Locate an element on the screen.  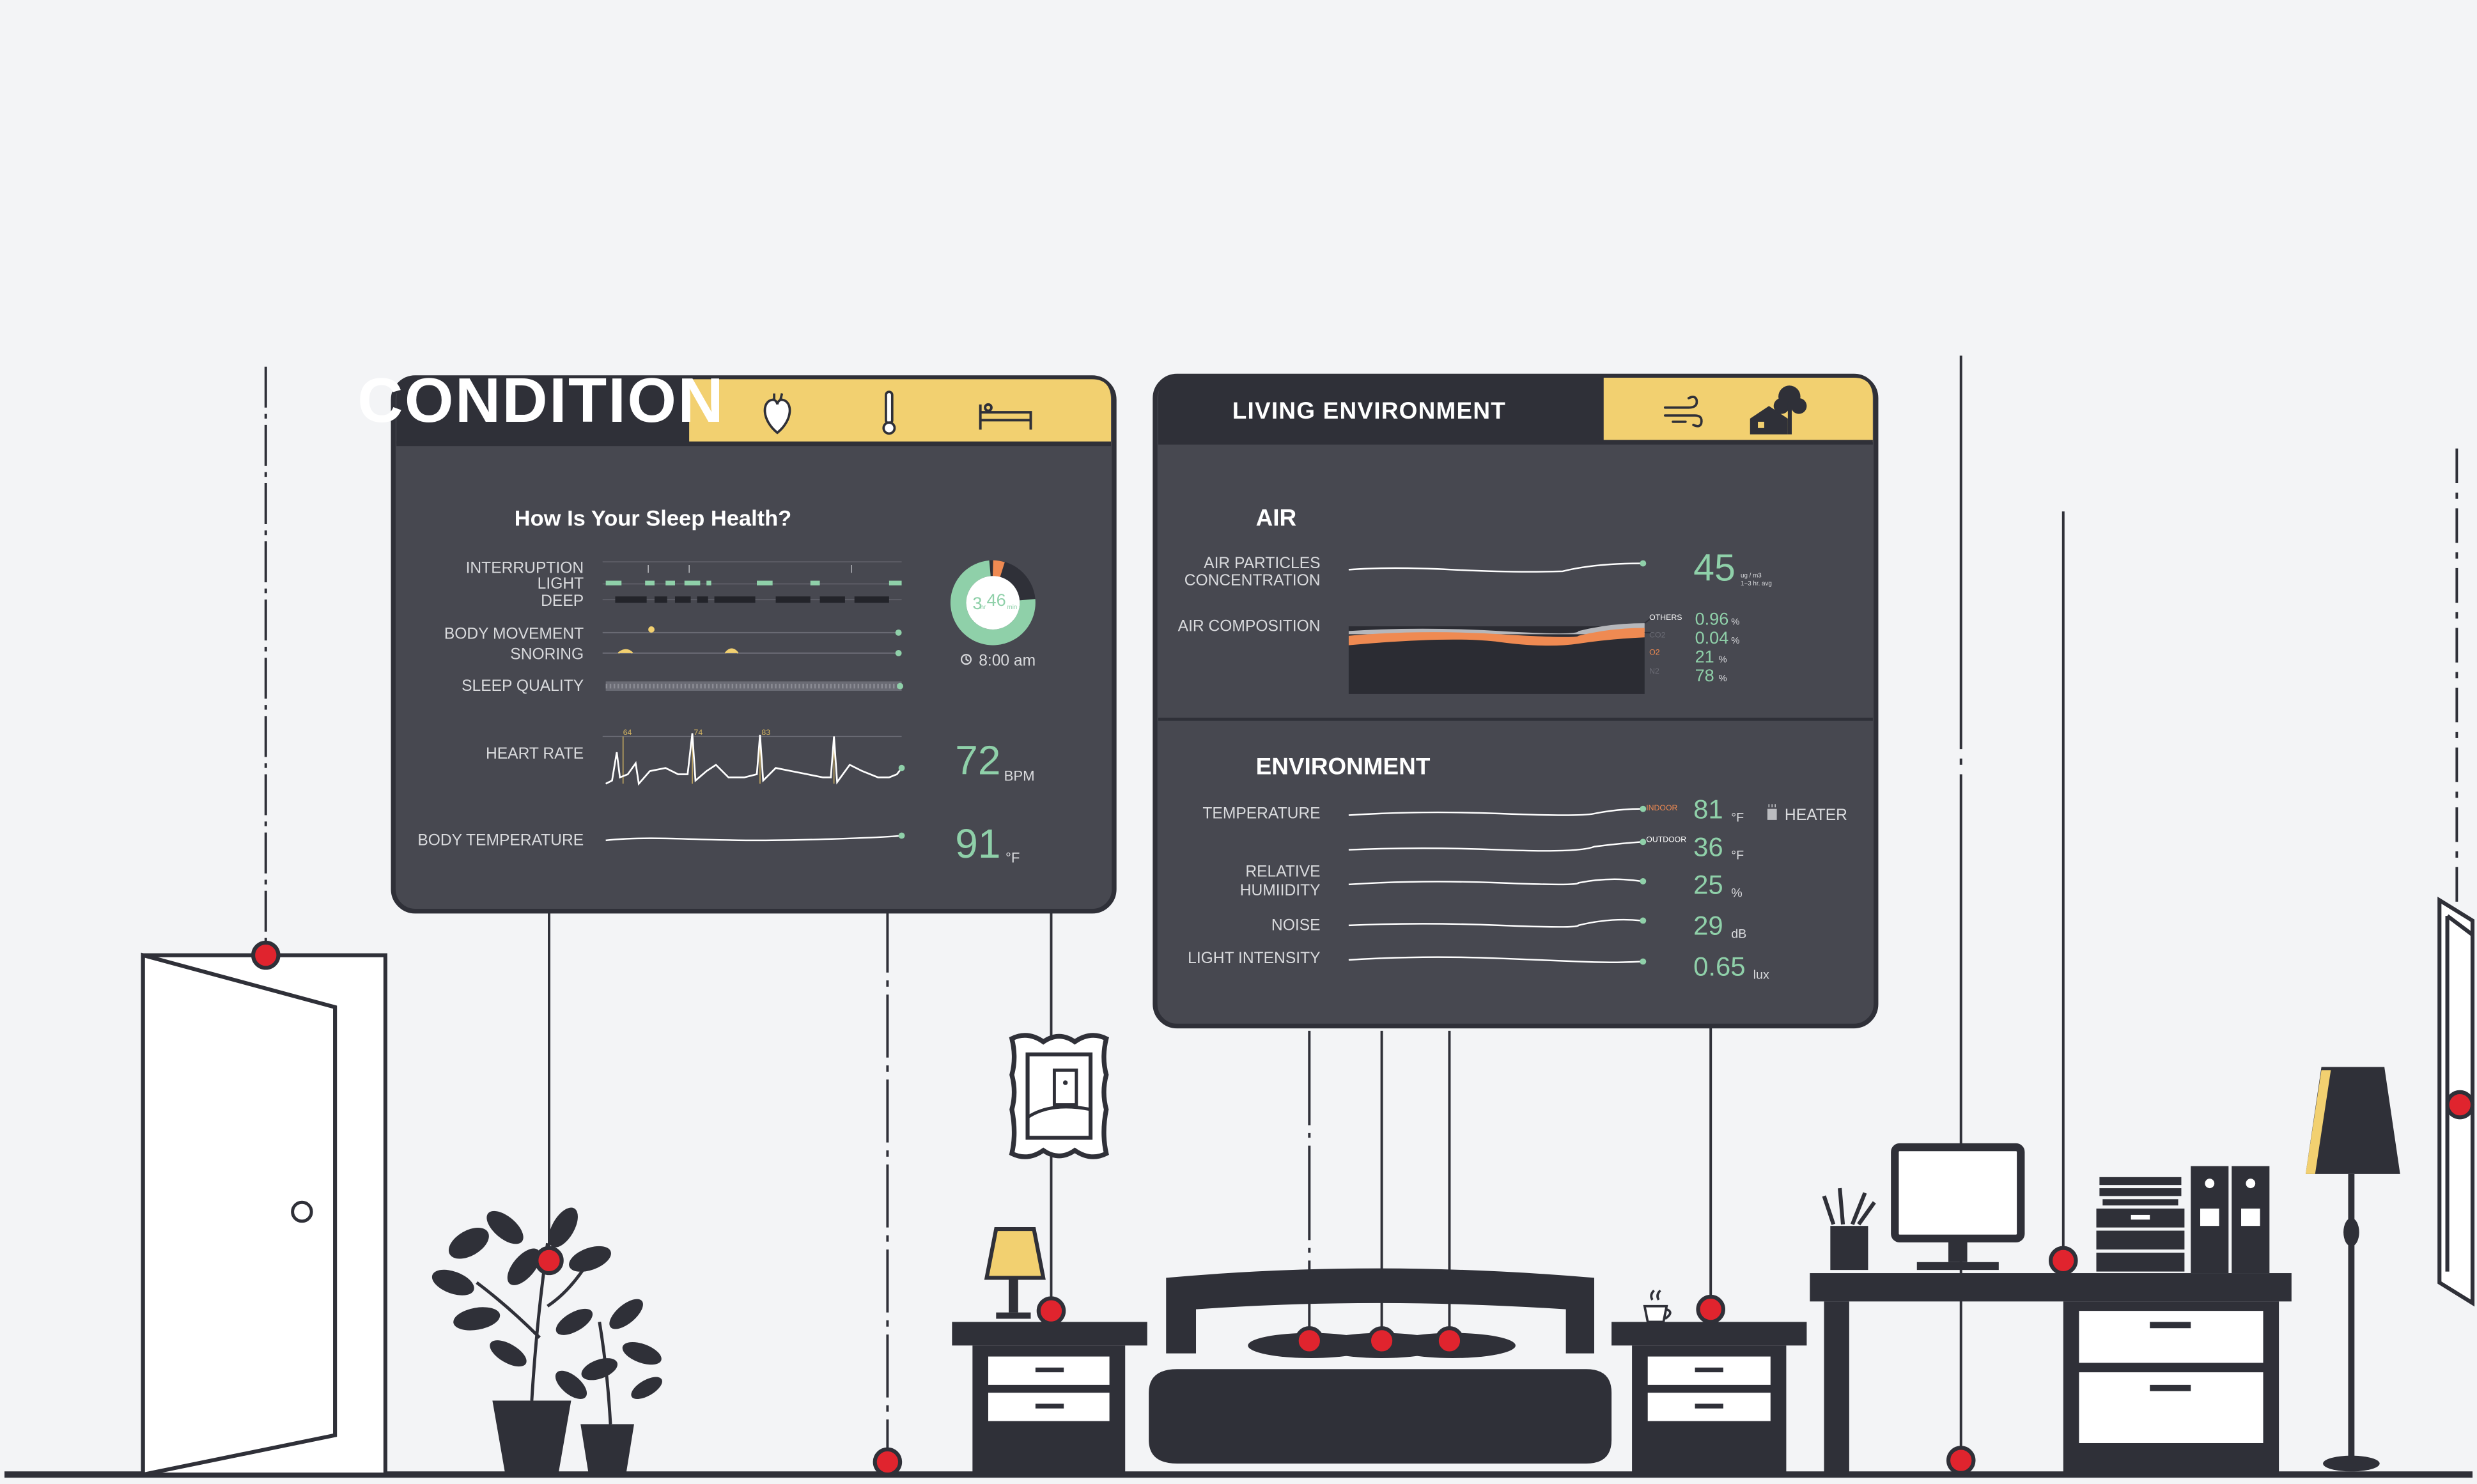
interruption-label: INTERRUPTION is located at coordinates (525, 567).